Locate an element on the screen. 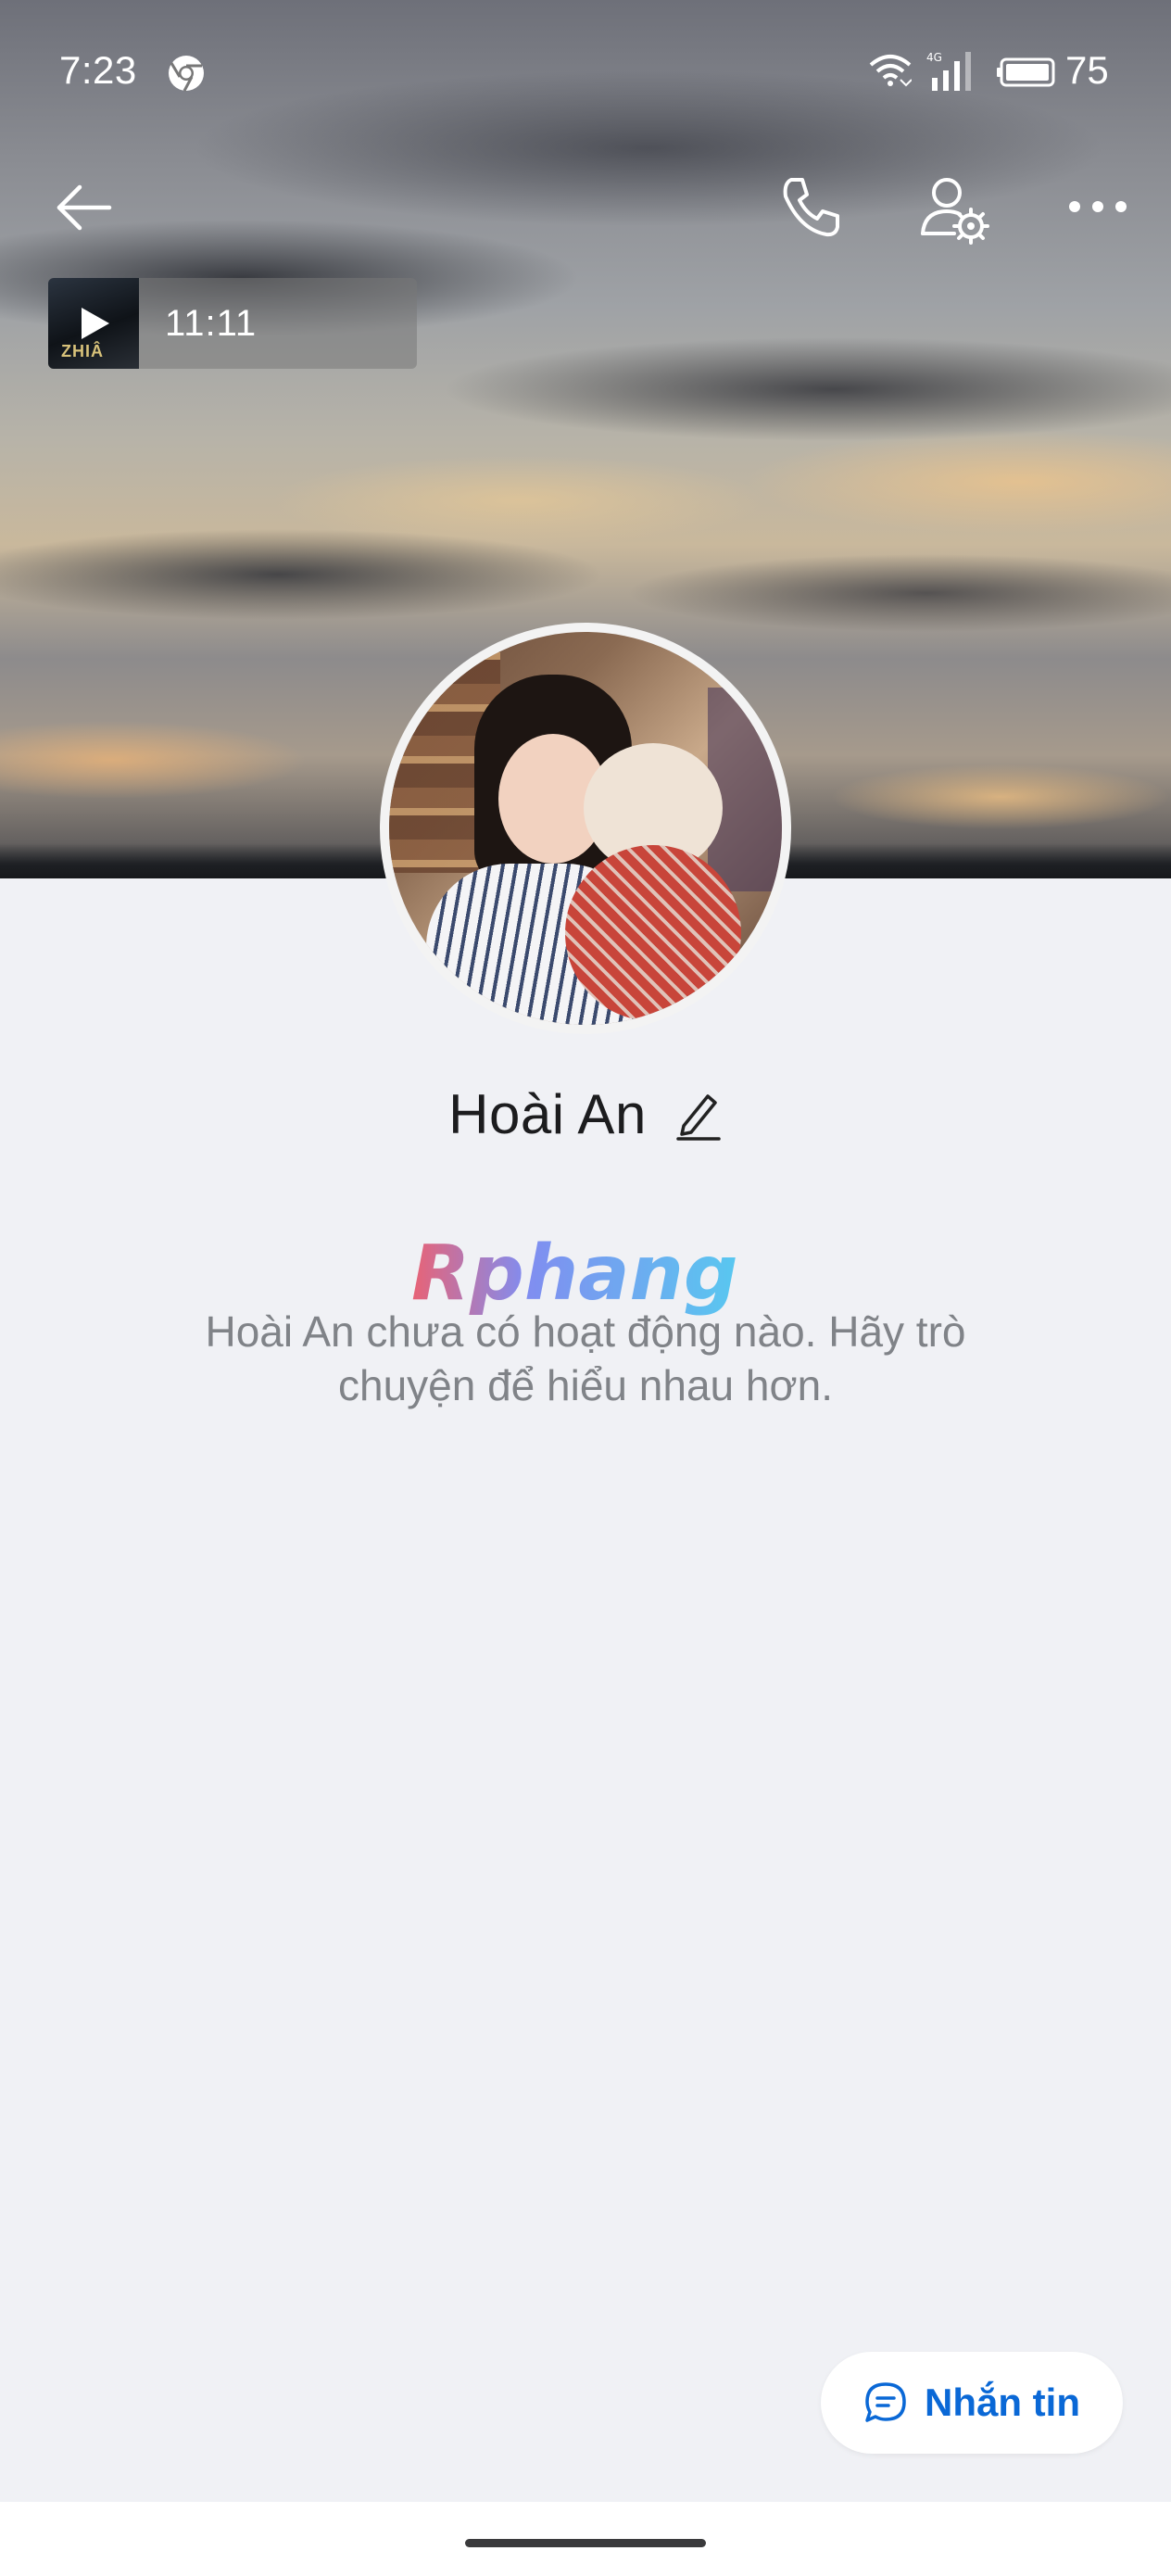 The image size is (1171, 2576). back-arrow-icon is located at coordinates (84, 208).